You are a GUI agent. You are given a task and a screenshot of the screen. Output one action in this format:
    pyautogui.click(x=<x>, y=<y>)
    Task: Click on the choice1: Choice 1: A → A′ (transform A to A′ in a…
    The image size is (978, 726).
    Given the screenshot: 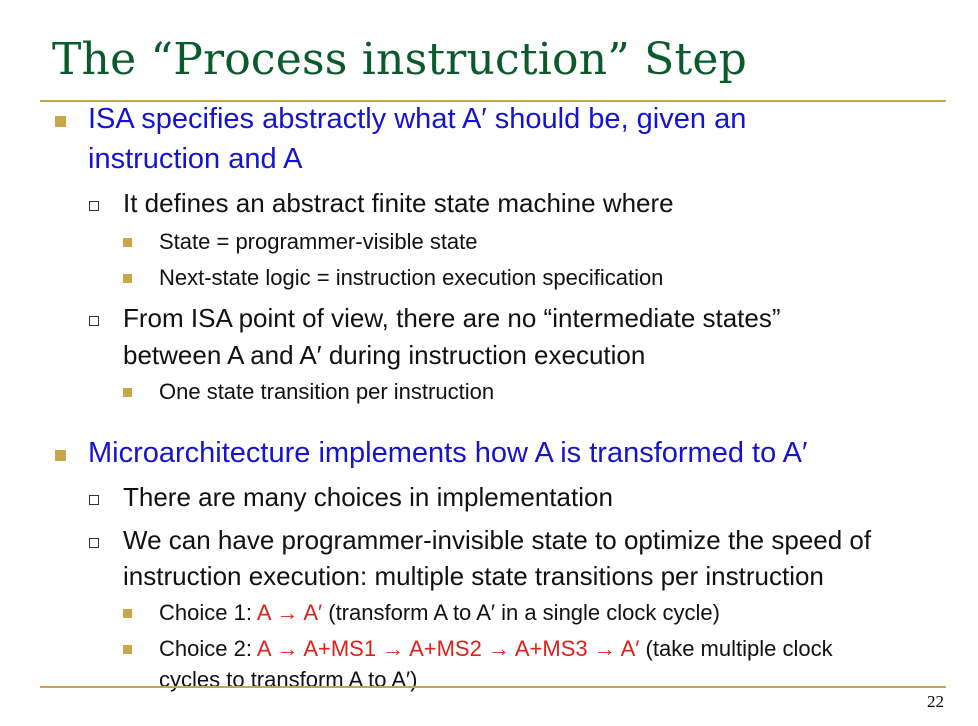 What is the action you would take?
    pyautogui.click(x=439, y=613)
    